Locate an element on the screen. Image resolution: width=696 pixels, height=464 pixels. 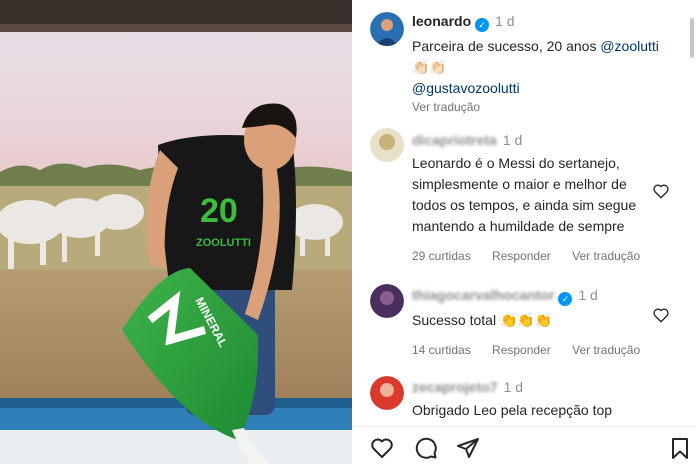
bookmark-icon is located at coordinates (680, 448).